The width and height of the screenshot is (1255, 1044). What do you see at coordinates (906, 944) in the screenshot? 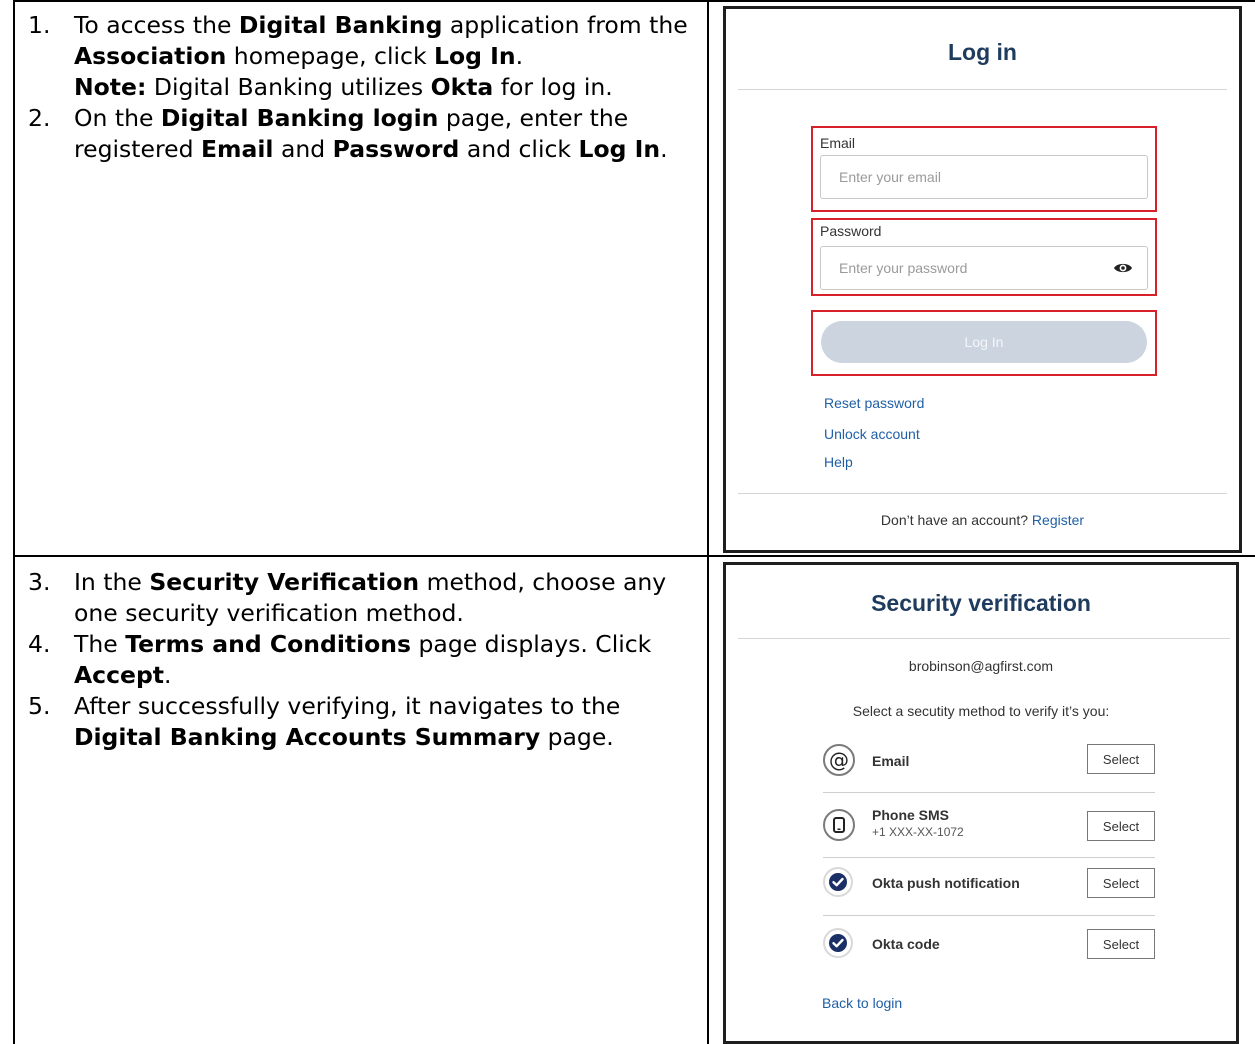
I see `method-name: Okta code` at bounding box center [906, 944].